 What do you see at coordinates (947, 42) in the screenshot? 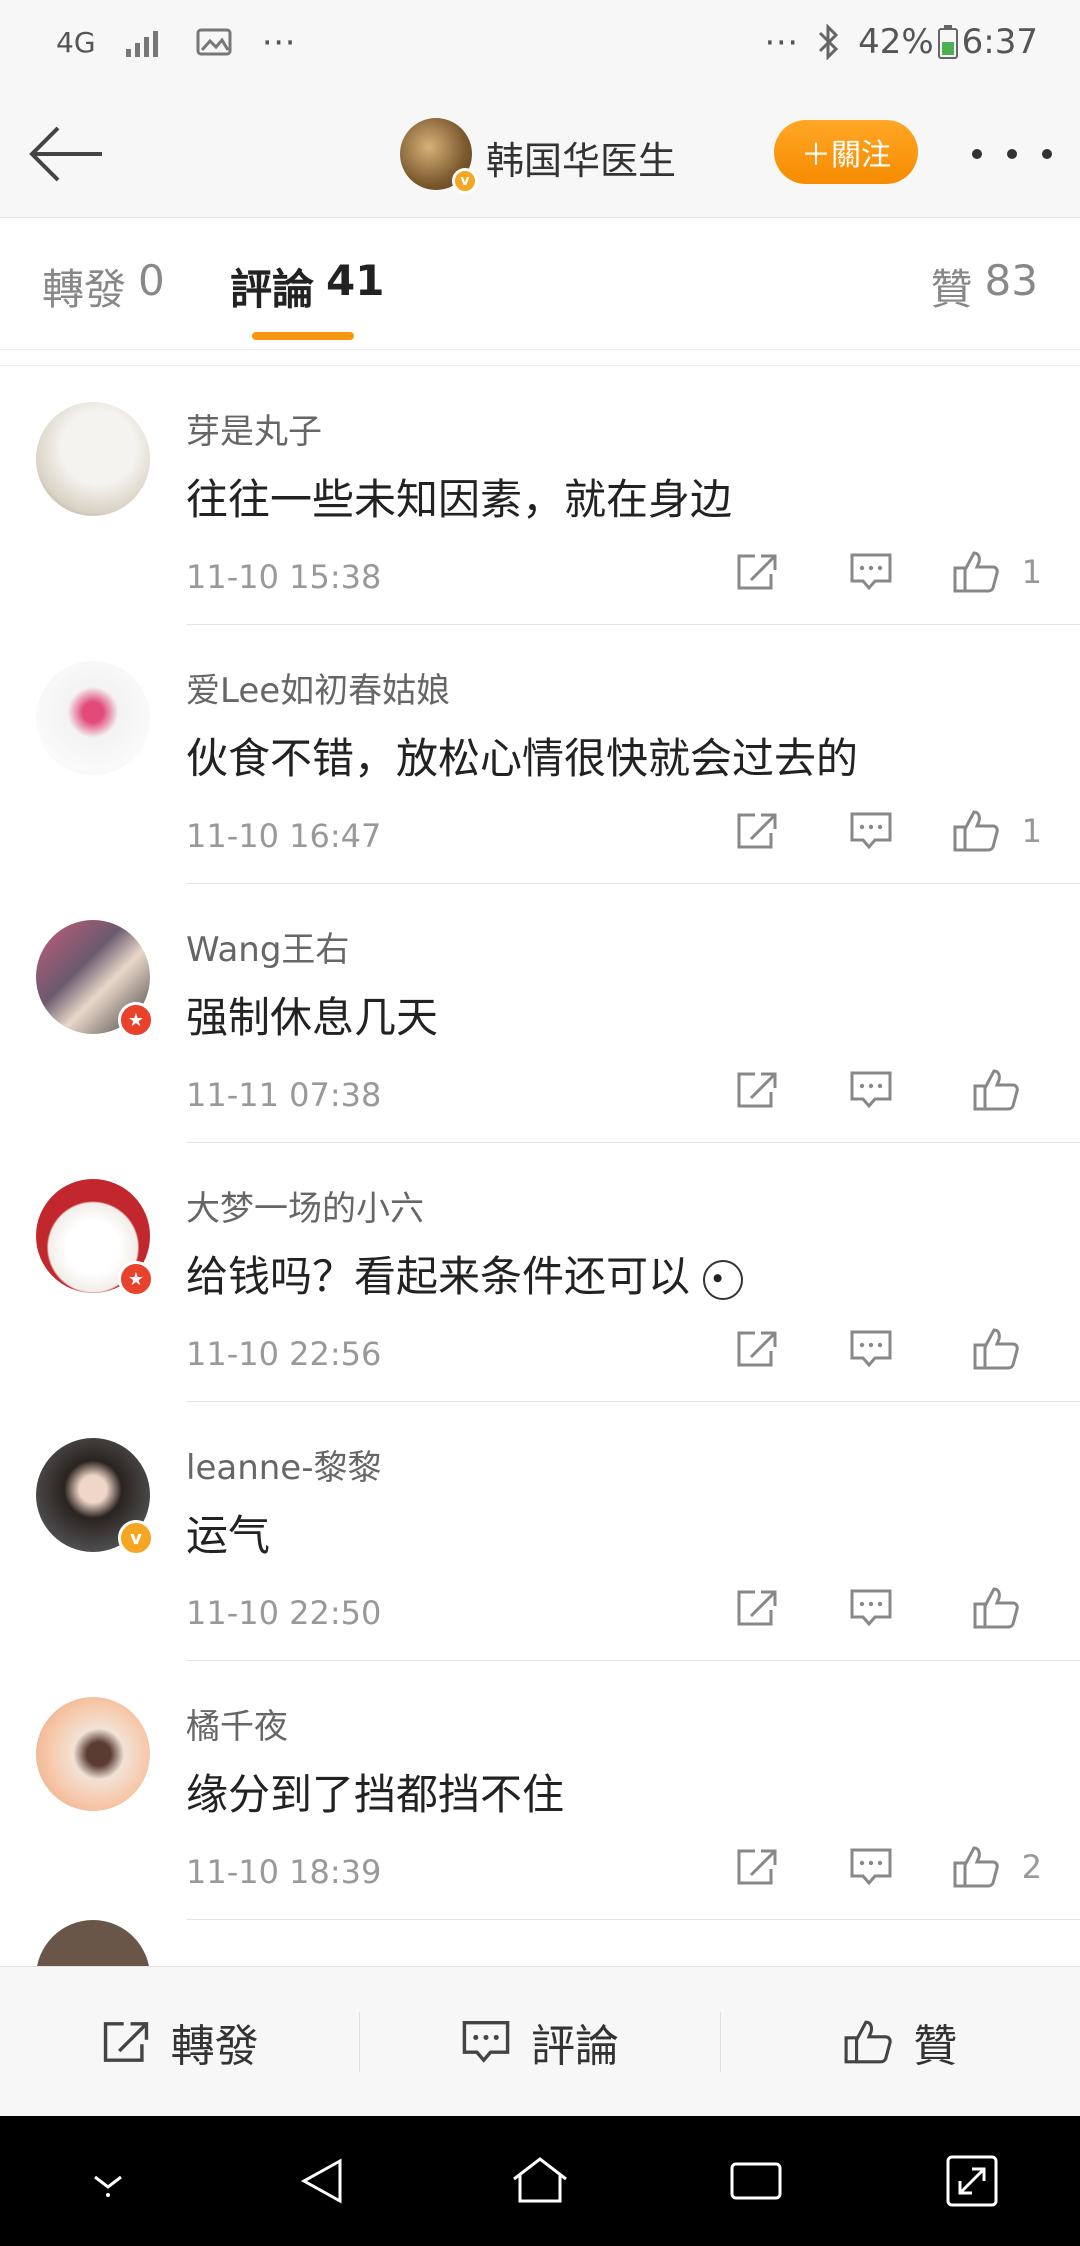
I see `battery-icon` at bounding box center [947, 42].